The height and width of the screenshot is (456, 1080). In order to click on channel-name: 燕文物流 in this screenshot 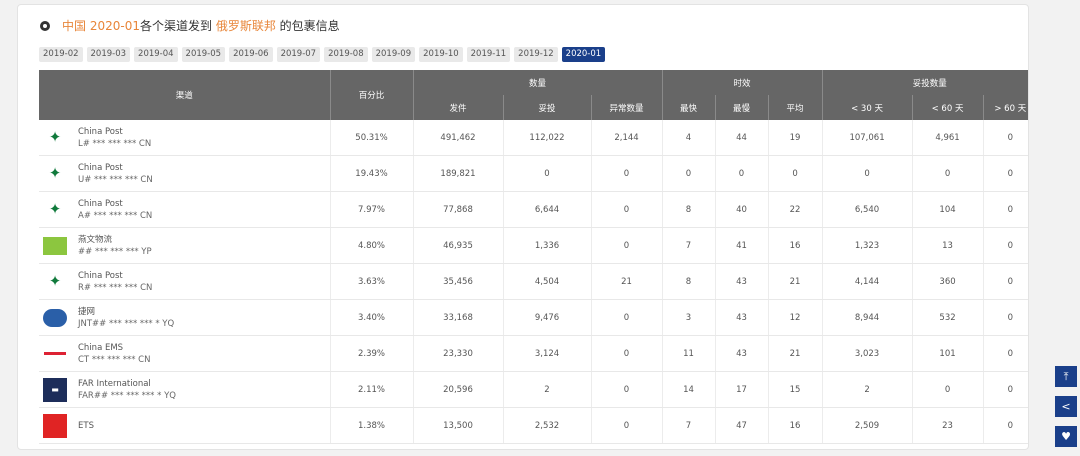, I will do `click(95, 240)`.